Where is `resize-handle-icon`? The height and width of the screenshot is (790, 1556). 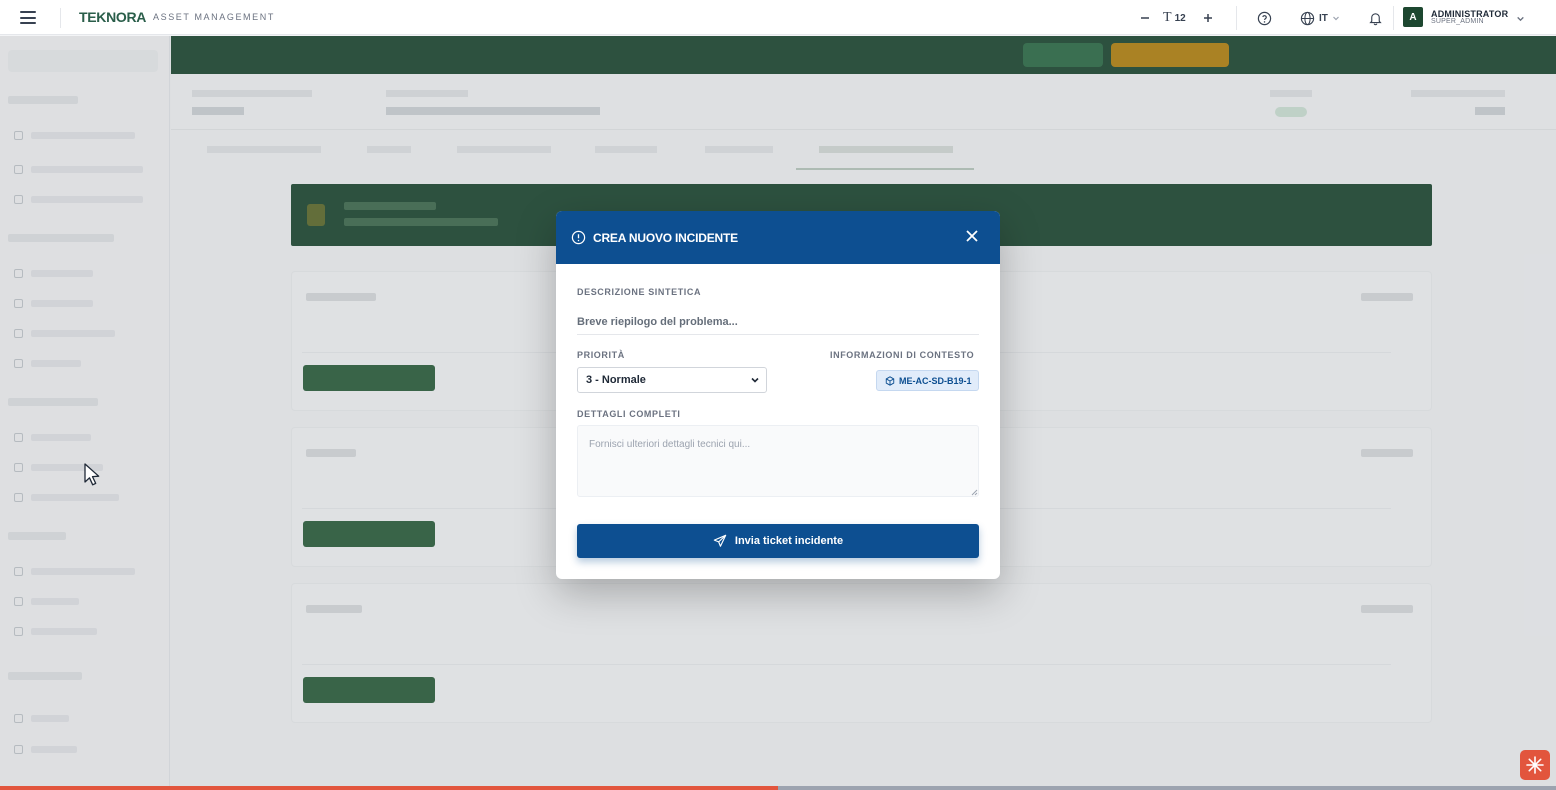
resize-handle-icon is located at coordinates (974, 492).